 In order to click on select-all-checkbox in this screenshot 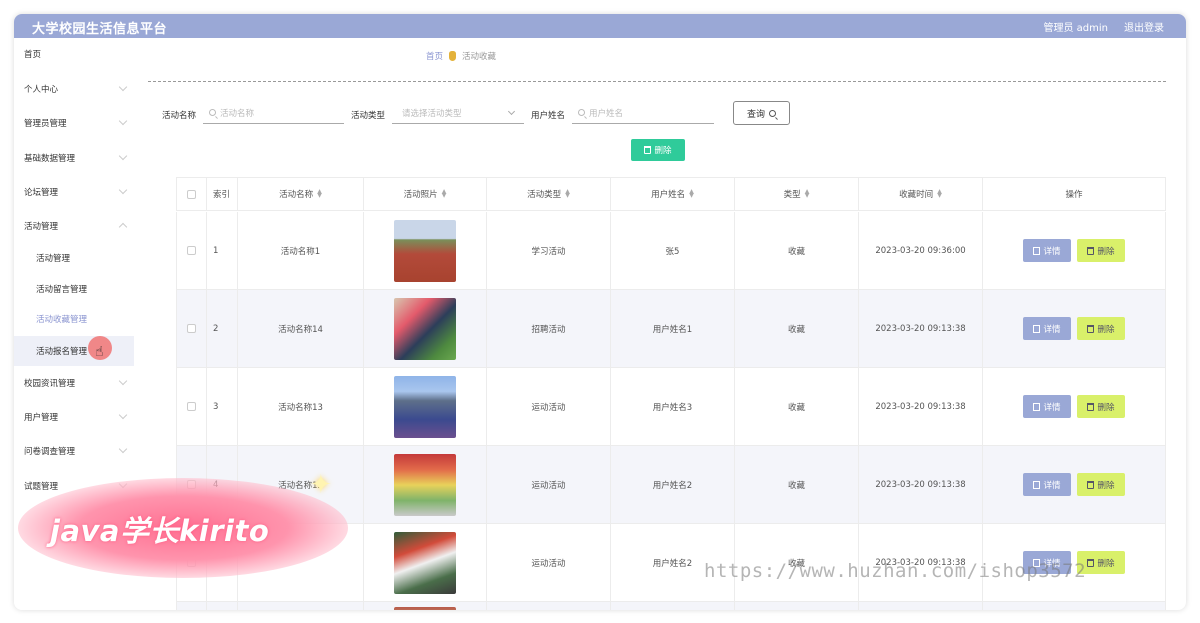, I will do `click(191, 194)`.